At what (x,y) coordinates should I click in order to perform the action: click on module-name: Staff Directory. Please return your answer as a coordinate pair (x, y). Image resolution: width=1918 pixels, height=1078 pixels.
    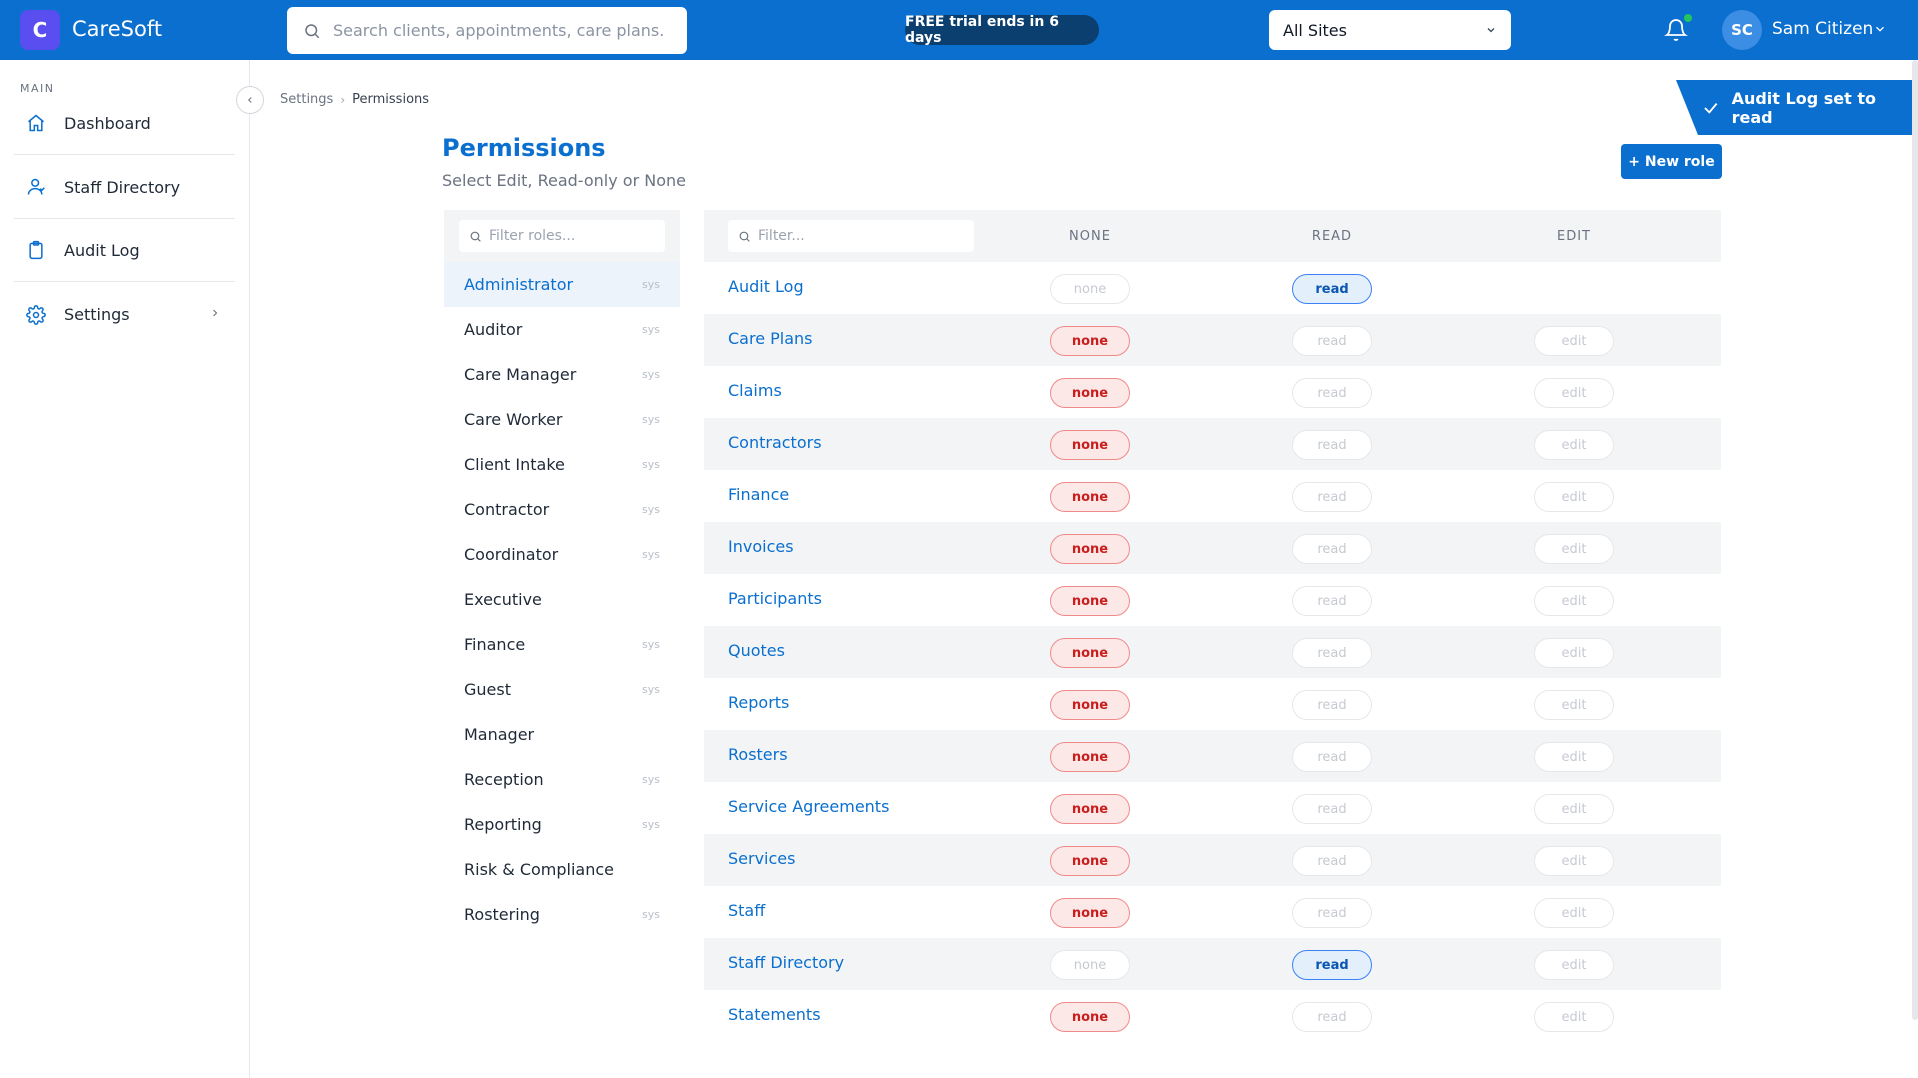
    Looking at the image, I should click on (786, 962).